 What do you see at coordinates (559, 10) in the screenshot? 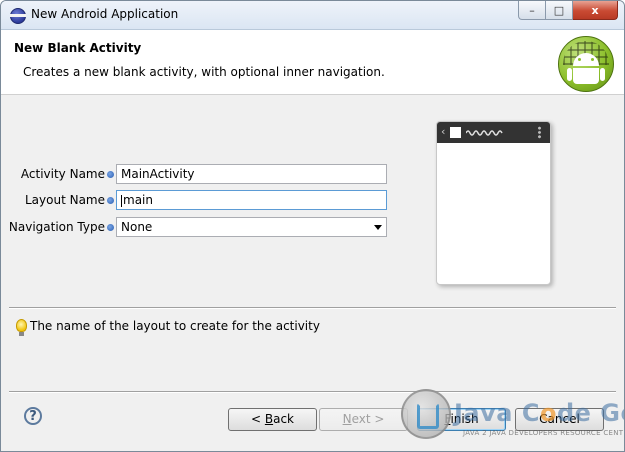
I see `maximize-button: □` at bounding box center [559, 10].